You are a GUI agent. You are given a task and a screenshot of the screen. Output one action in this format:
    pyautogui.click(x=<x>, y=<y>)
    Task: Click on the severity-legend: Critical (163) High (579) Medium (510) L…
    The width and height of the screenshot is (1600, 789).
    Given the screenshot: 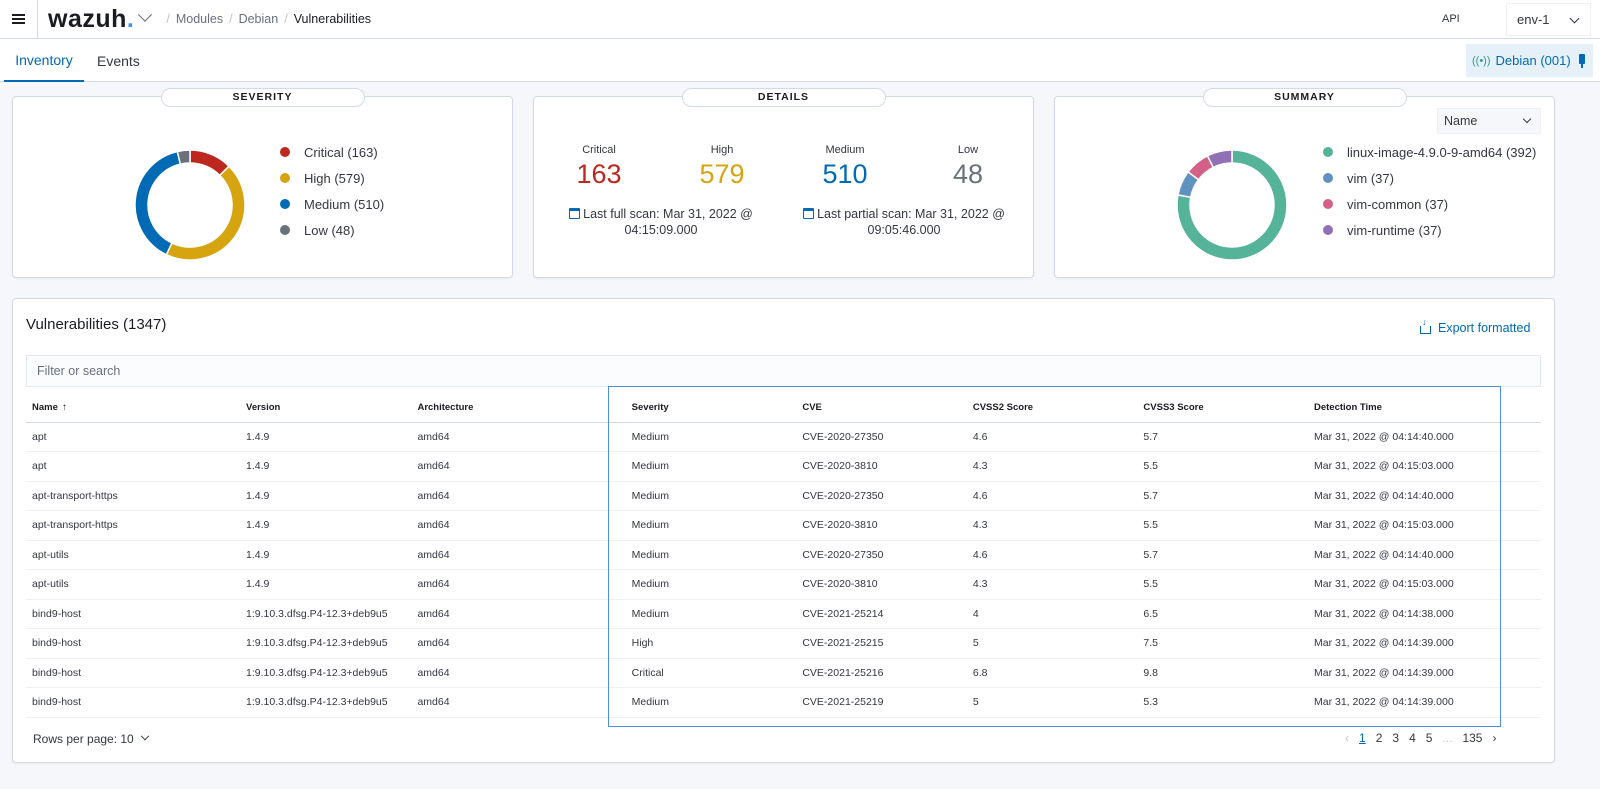 What is the action you would take?
    pyautogui.click(x=332, y=191)
    